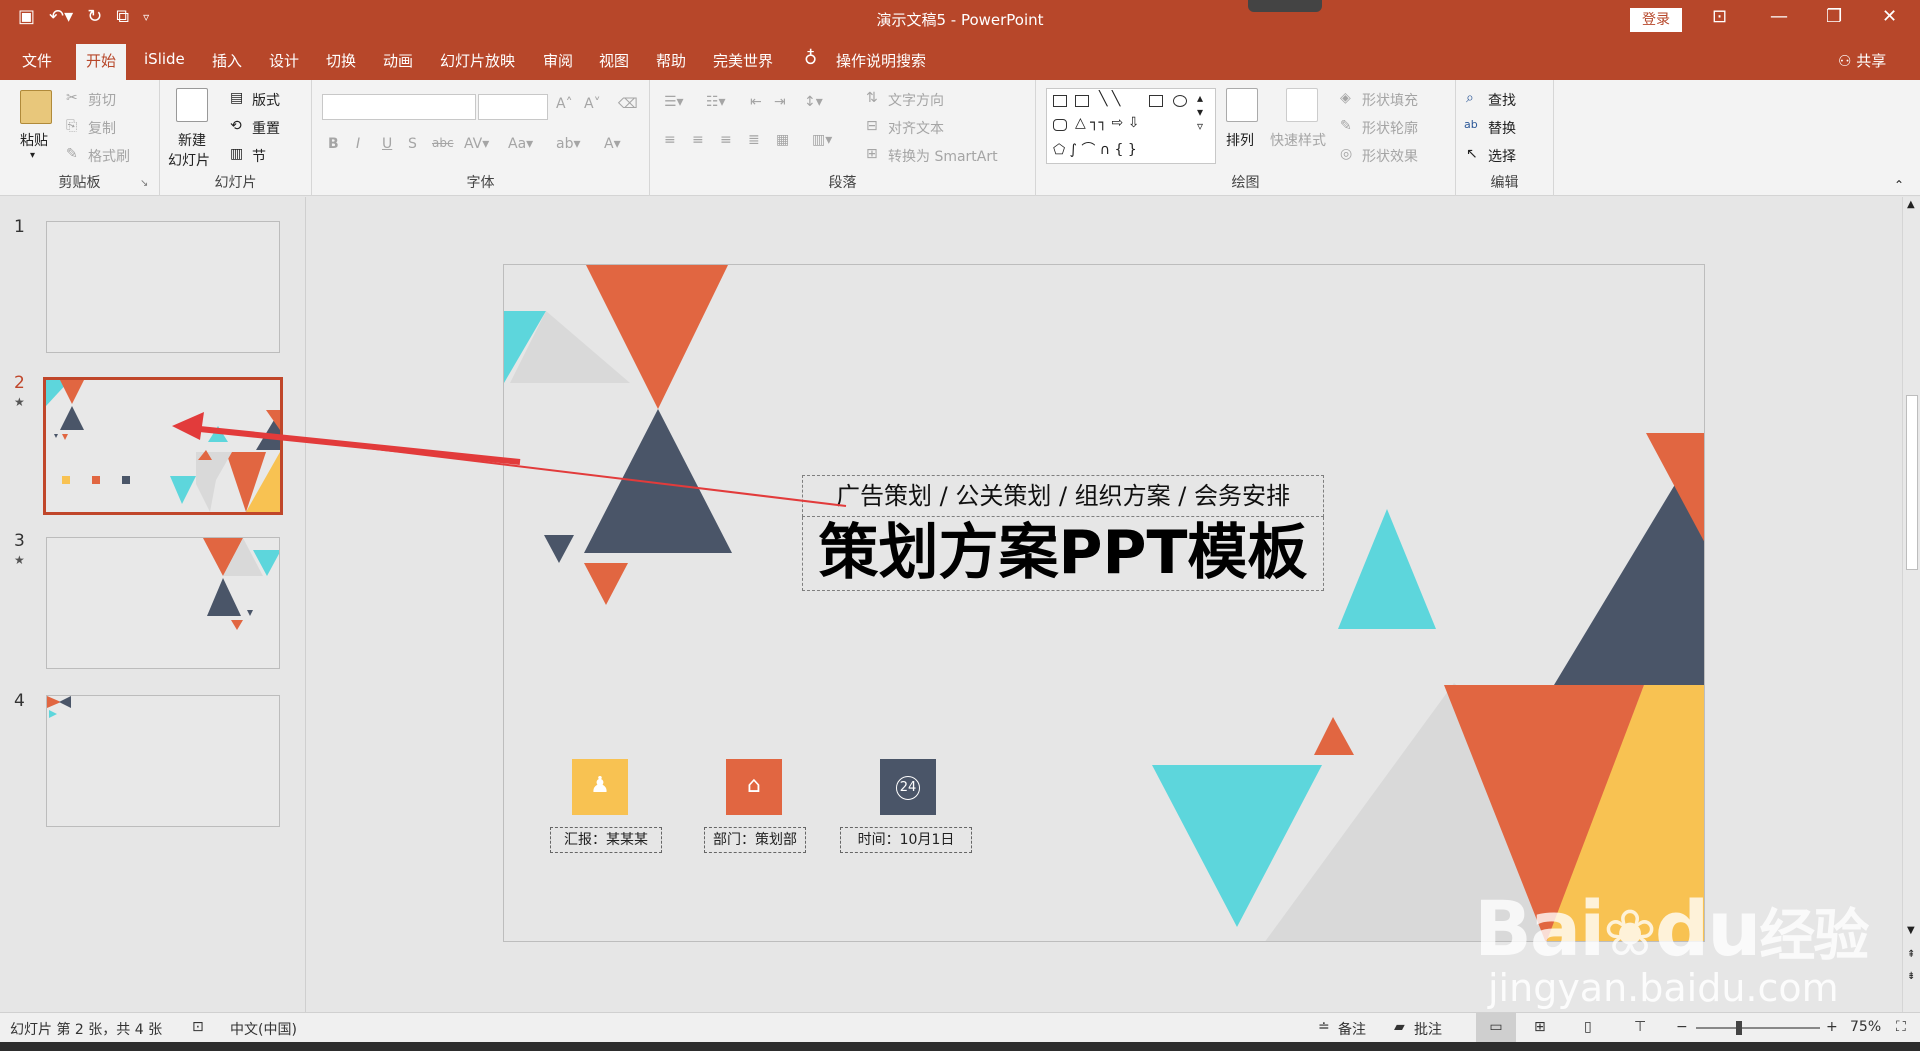 The width and height of the screenshot is (1920, 1051). I want to click on tell-me-search: 操作说明搜索, so click(881, 60).